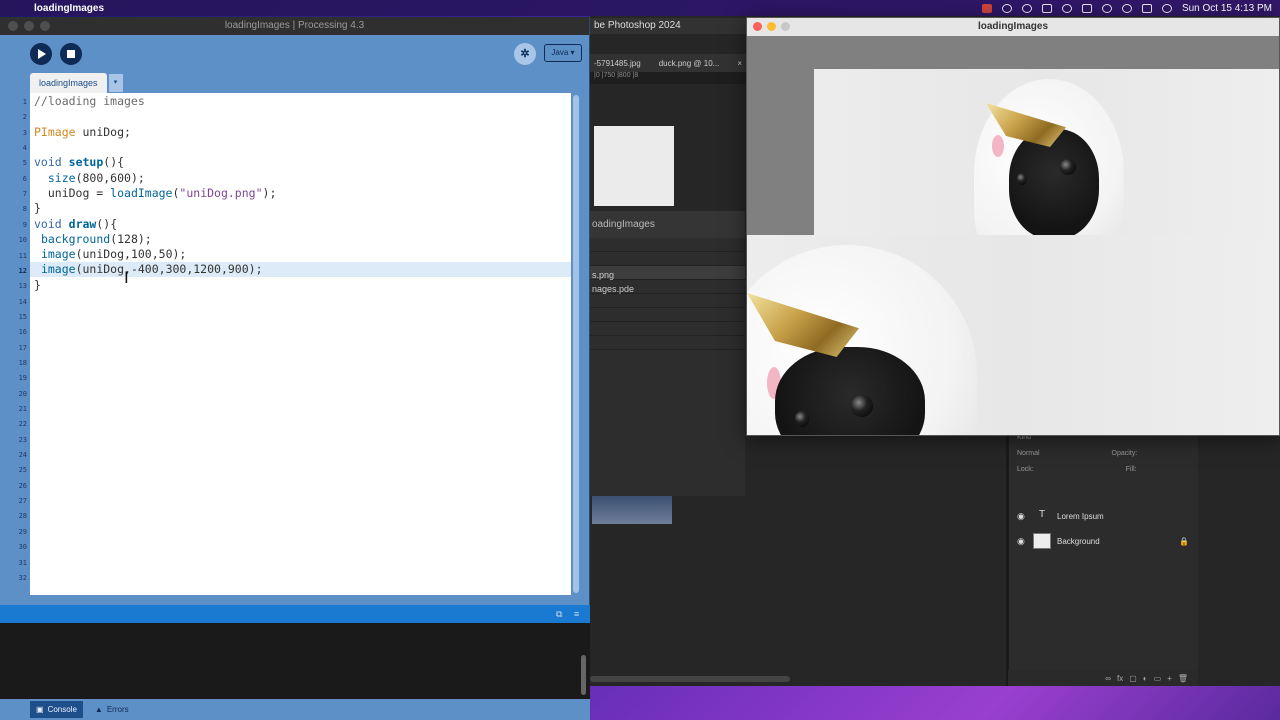 The width and height of the screenshot is (1280, 720). What do you see at coordinates (1026, 8) in the screenshot?
I see `wifi-status-icon` at bounding box center [1026, 8].